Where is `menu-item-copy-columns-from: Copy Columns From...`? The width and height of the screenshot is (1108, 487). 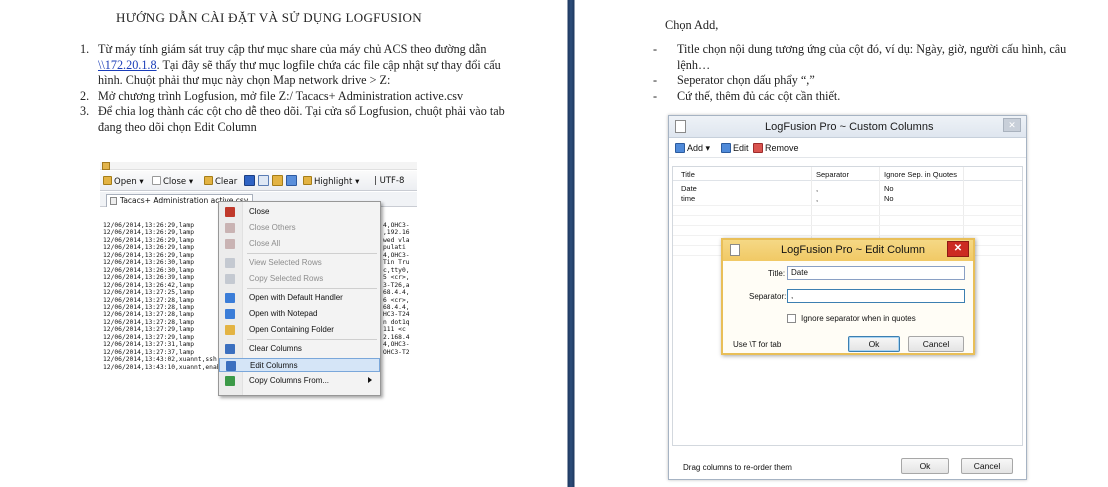 menu-item-copy-columns-from: Copy Columns From... is located at coordinates (299, 381).